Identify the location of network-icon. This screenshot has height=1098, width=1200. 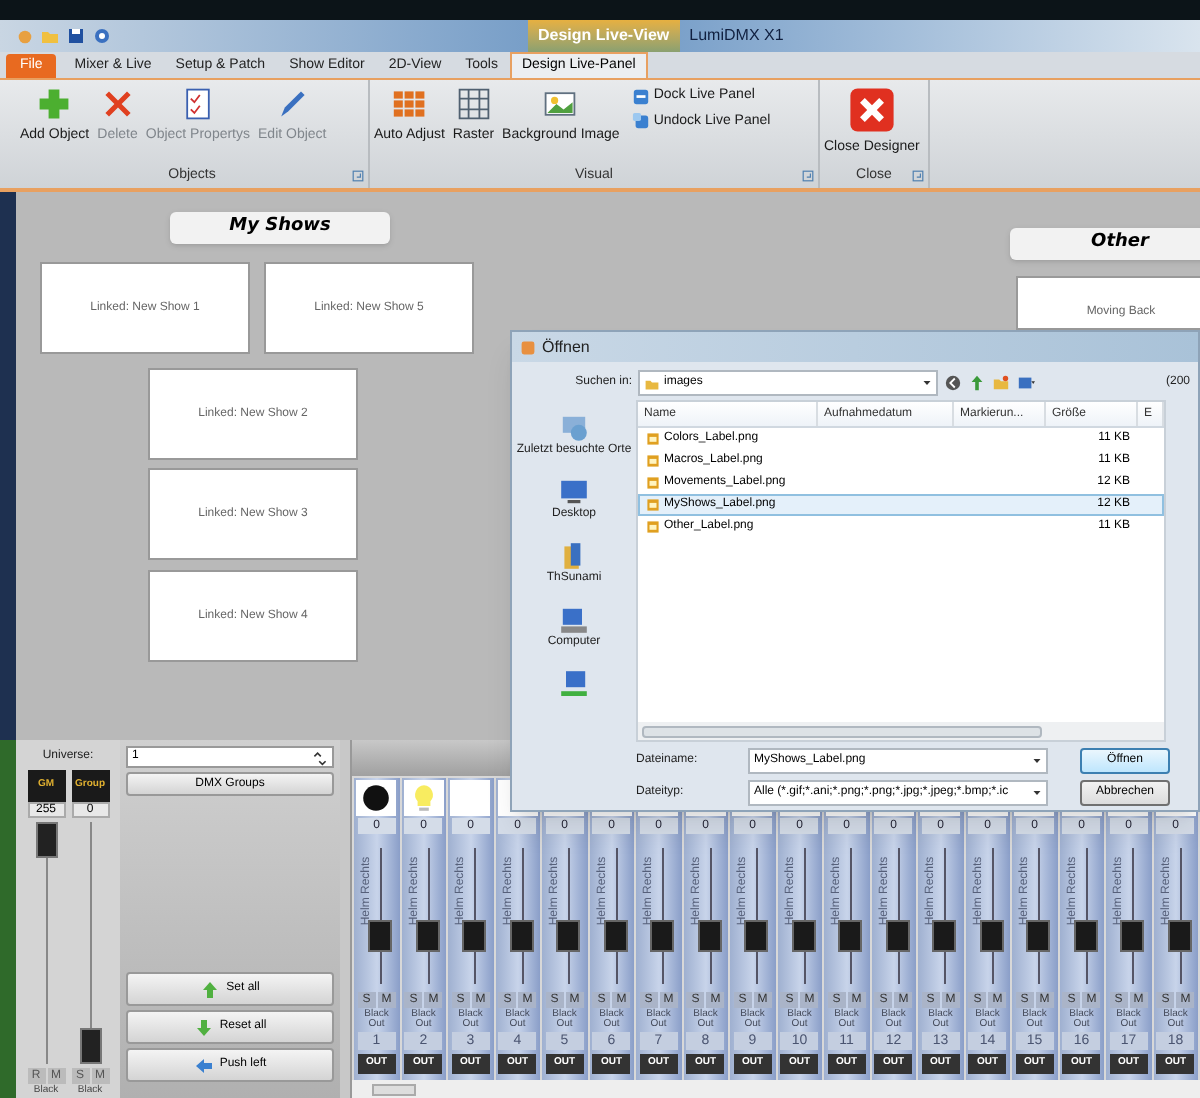
(574, 684).